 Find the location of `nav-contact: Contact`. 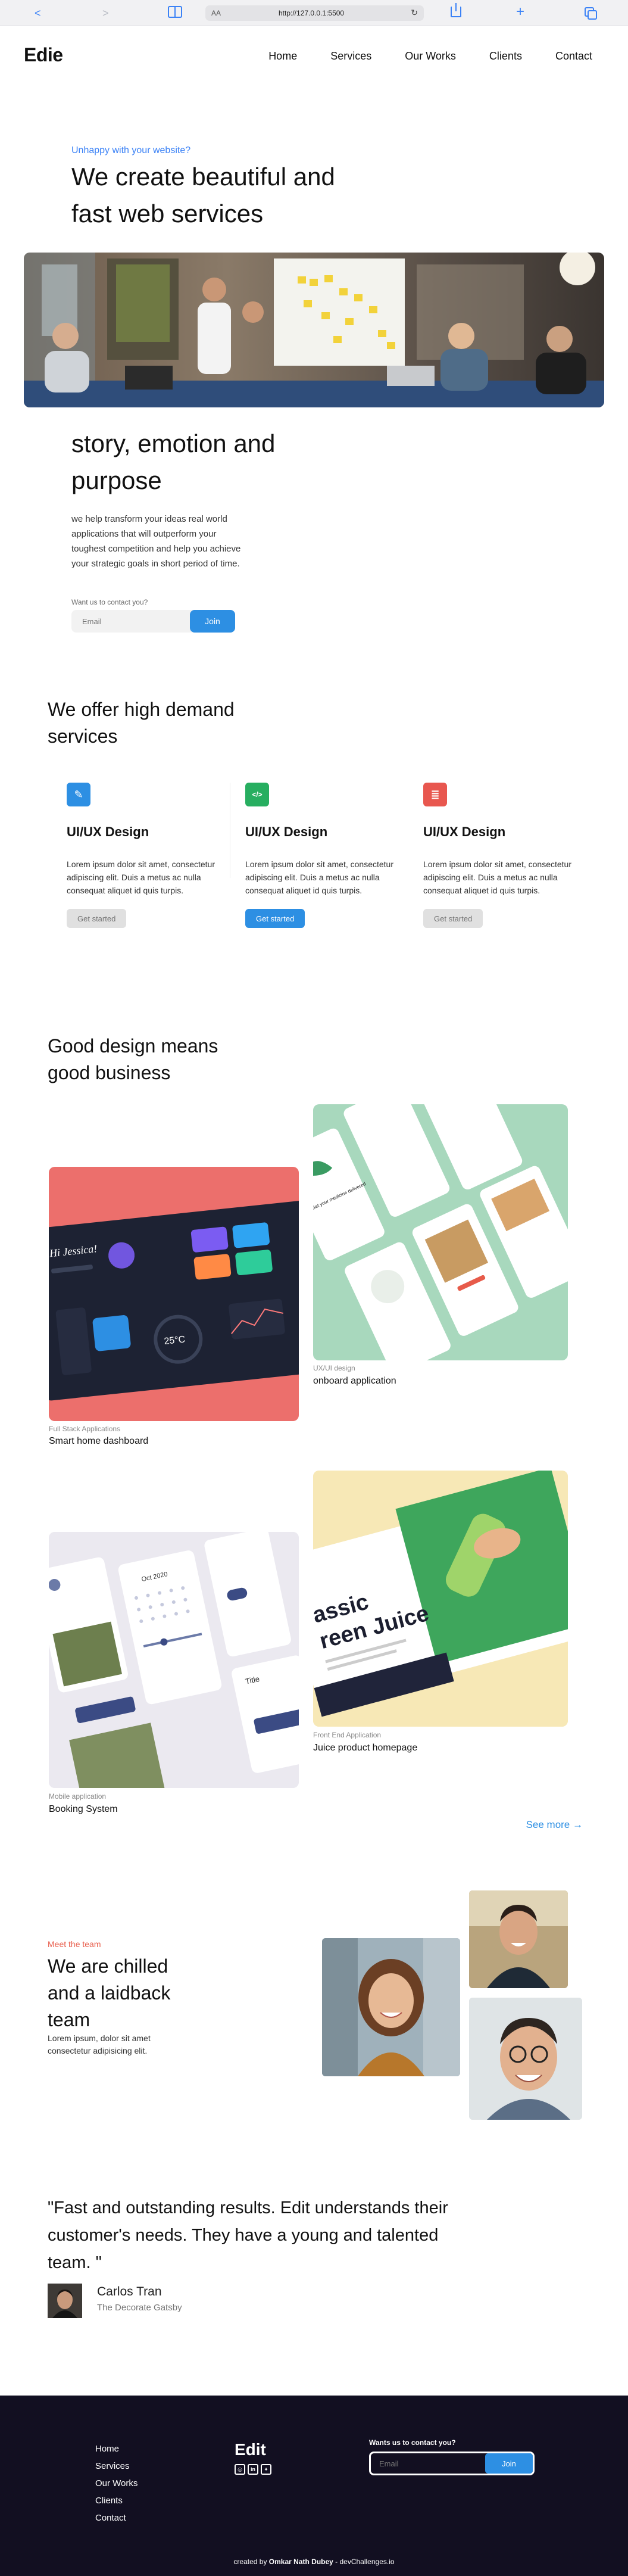

nav-contact: Contact is located at coordinates (573, 56).